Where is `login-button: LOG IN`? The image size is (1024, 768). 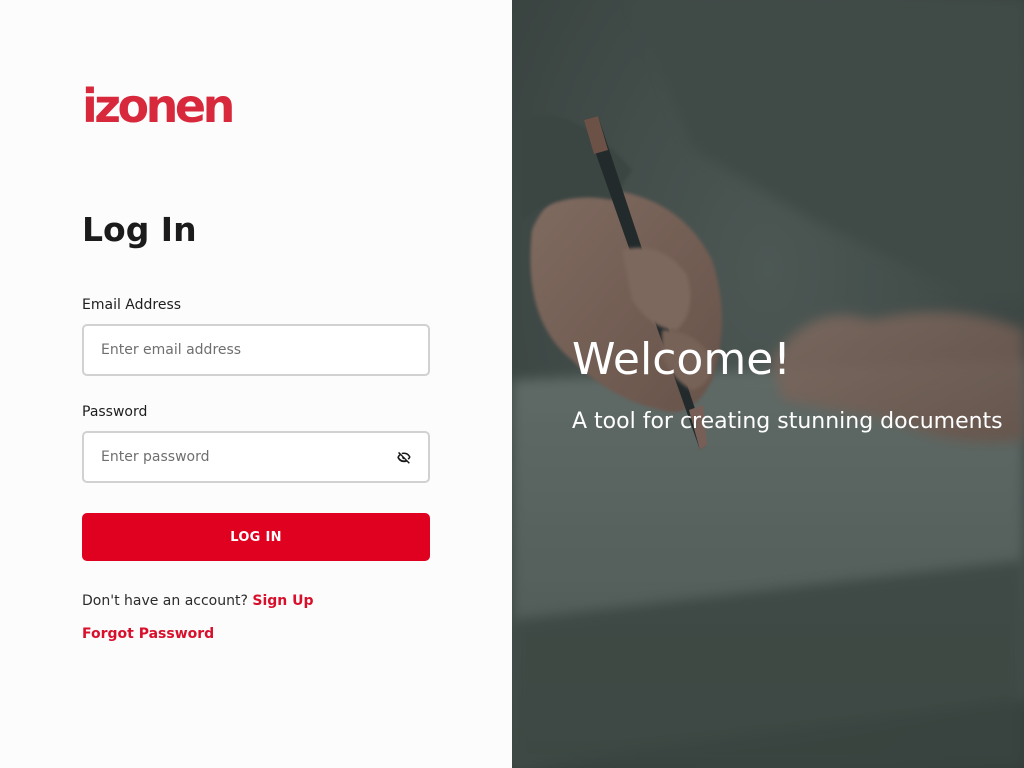 login-button: LOG IN is located at coordinates (256, 537).